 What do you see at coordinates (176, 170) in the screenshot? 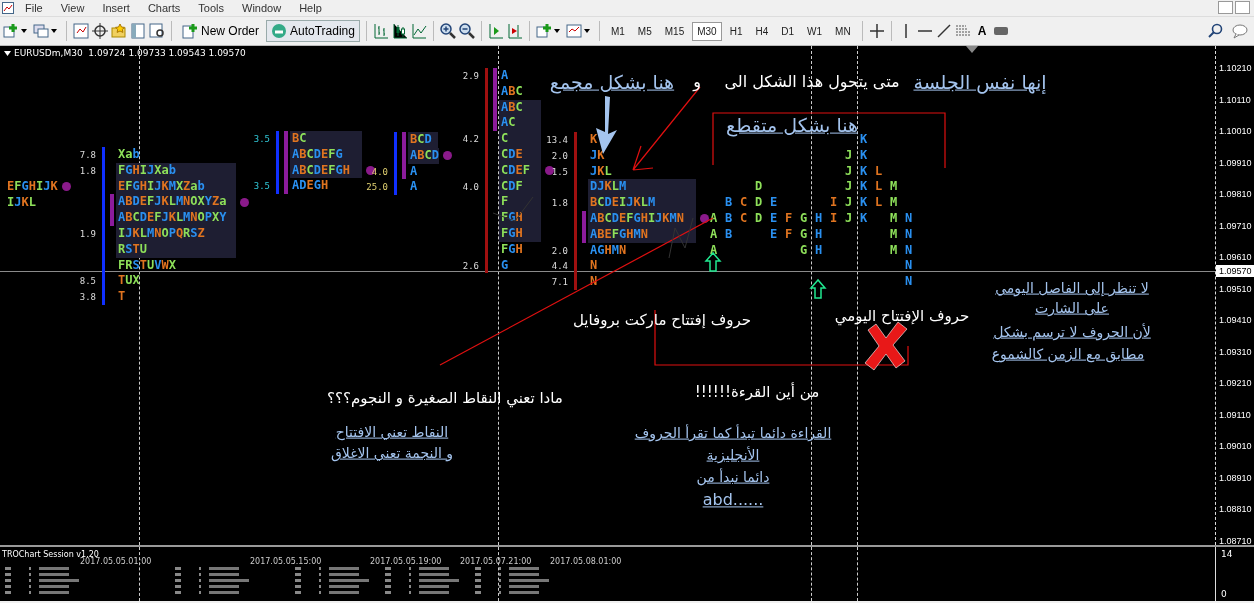
I see `profile-row-letters: FGHIJXab` at bounding box center [176, 170].